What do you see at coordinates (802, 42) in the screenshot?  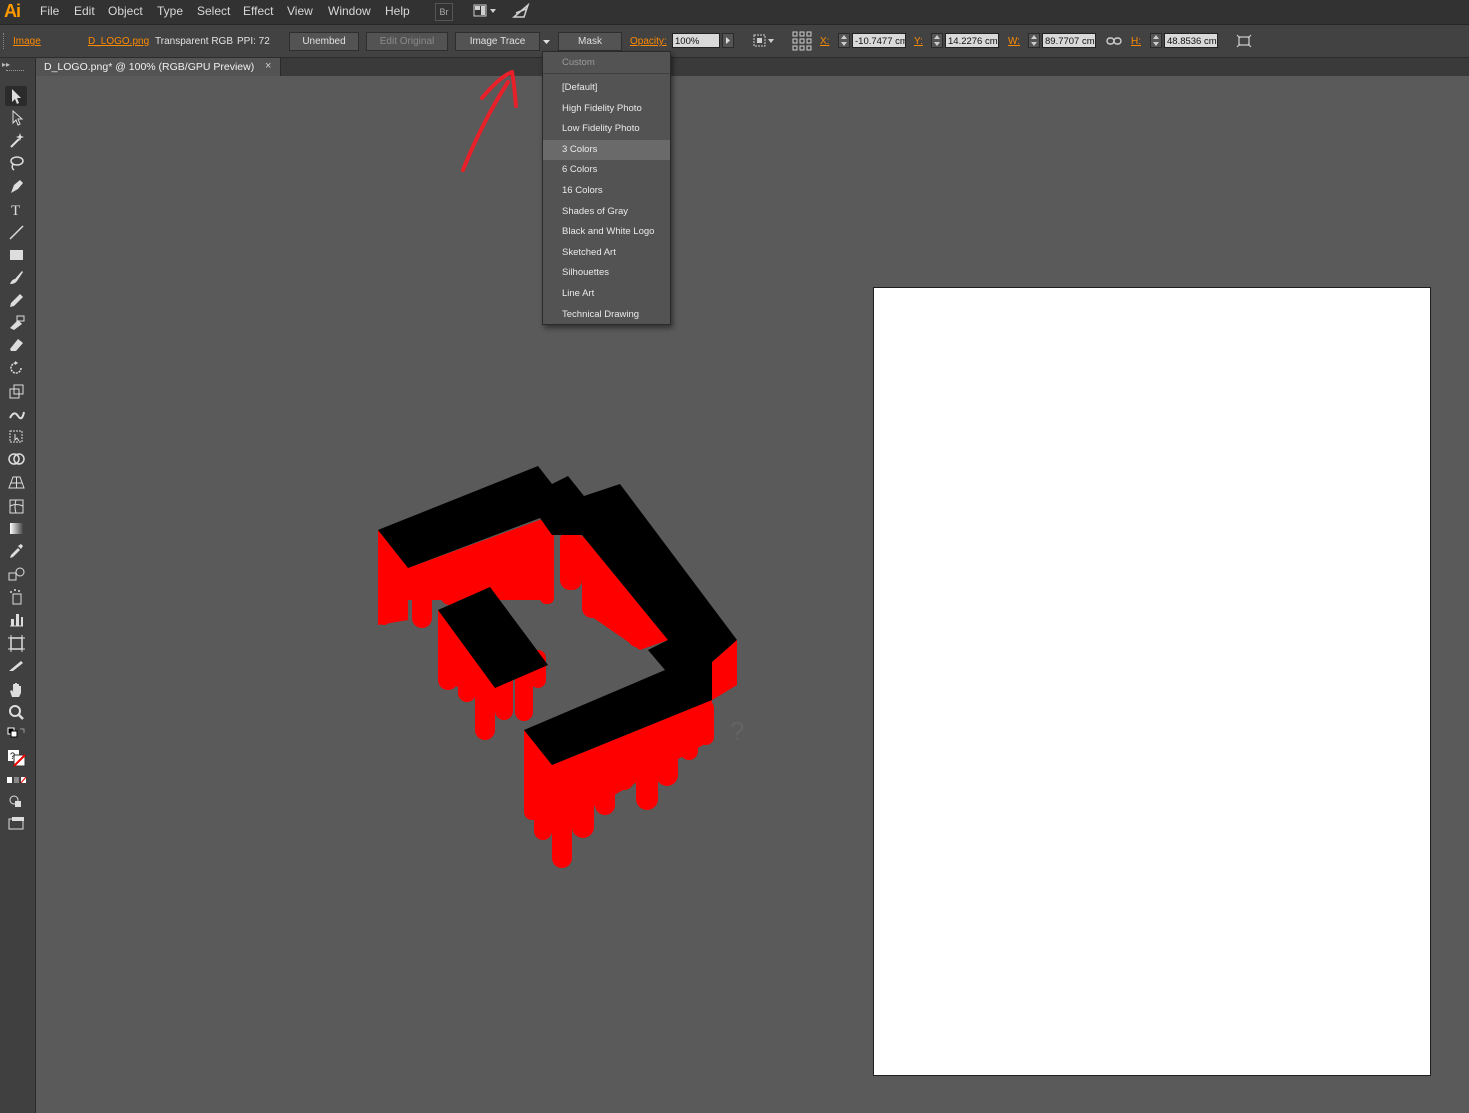 I see `reference-point-icon` at bounding box center [802, 42].